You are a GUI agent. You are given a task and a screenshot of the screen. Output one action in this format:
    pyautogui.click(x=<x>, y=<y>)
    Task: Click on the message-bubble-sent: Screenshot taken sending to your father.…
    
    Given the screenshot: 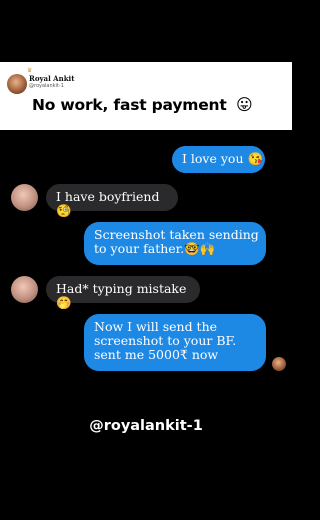 What is the action you would take?
    pyautogui.click(x=175, y=243)
    